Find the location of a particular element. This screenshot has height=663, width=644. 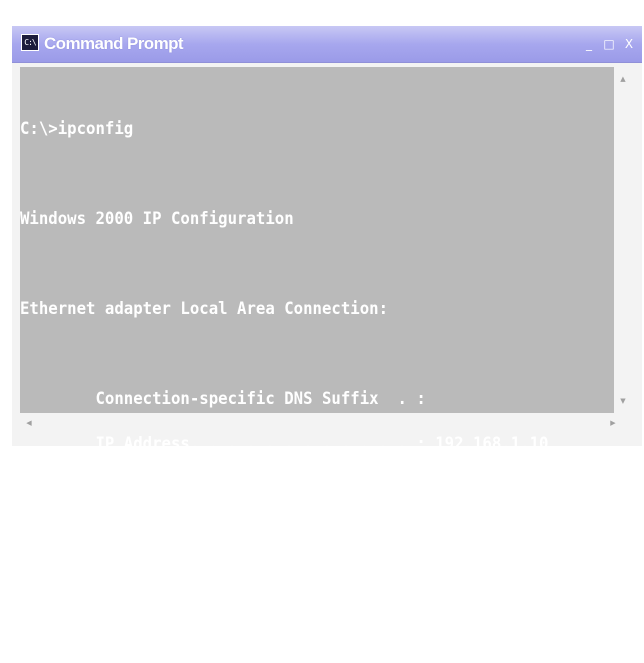

console-line: Connection-specific DNS Suffix . : is located at coordinates (223, 398).